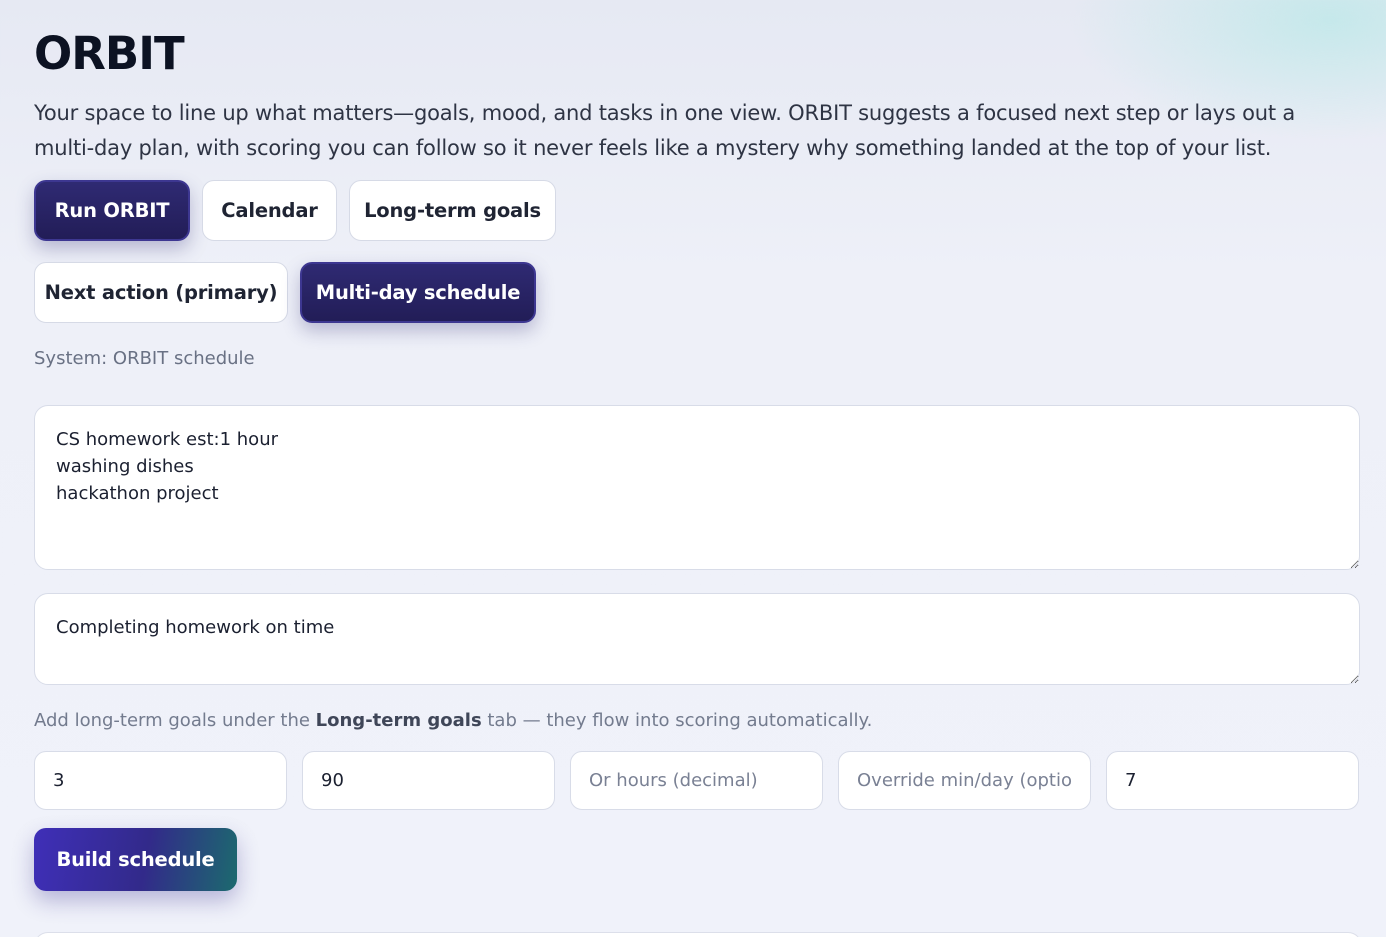 This screenshot has height=937, width=1386. Describe the element at coordinates (112, 210) in the screenshot. I see `tab-run-orbit: Run ORBIT` at that location.